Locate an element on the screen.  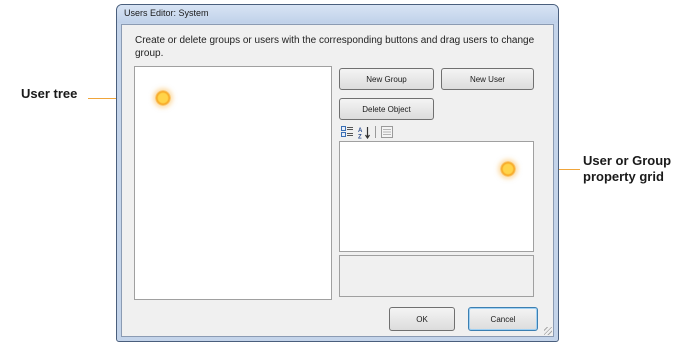
title-bar: Users Editor: System is located at coordinates (337, 14).